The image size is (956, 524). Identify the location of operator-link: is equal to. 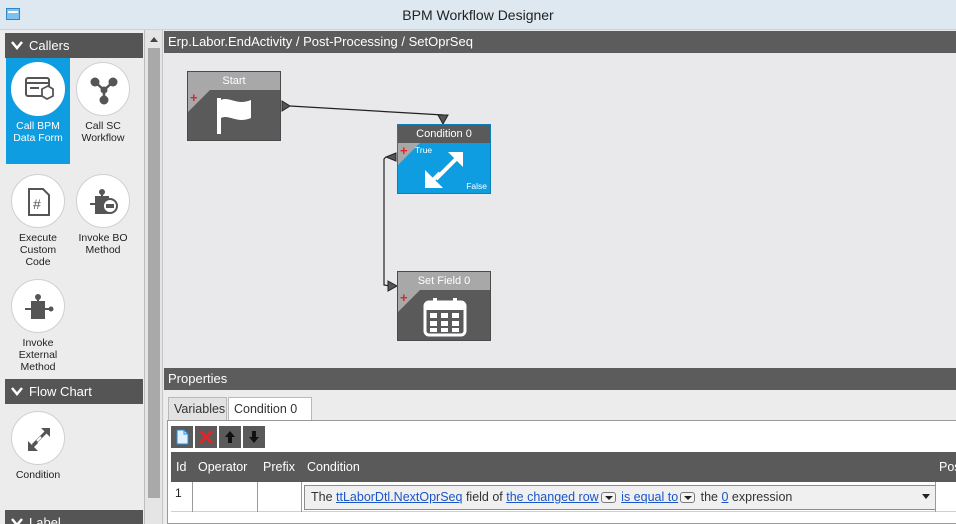
(649, 497).